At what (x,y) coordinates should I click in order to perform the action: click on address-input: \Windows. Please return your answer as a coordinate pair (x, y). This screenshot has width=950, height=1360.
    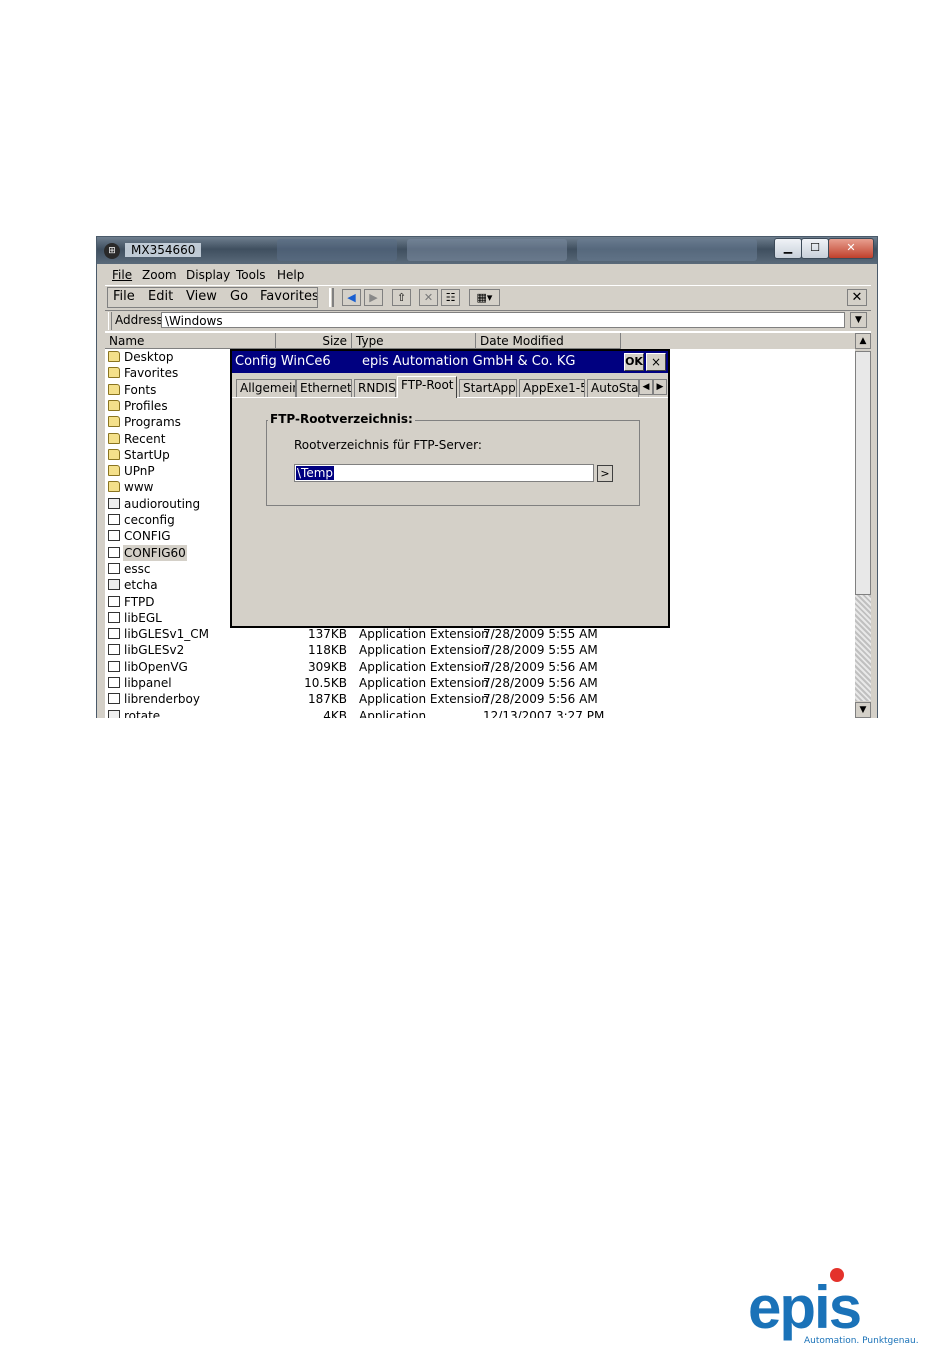
    Looking at the image, I should click on (503, 320).